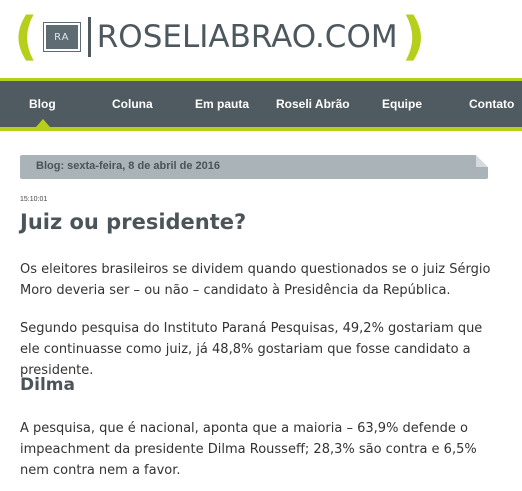 This screenshot has height=491, width=522. I want to click on page-fold-icon, so click(482, 161).